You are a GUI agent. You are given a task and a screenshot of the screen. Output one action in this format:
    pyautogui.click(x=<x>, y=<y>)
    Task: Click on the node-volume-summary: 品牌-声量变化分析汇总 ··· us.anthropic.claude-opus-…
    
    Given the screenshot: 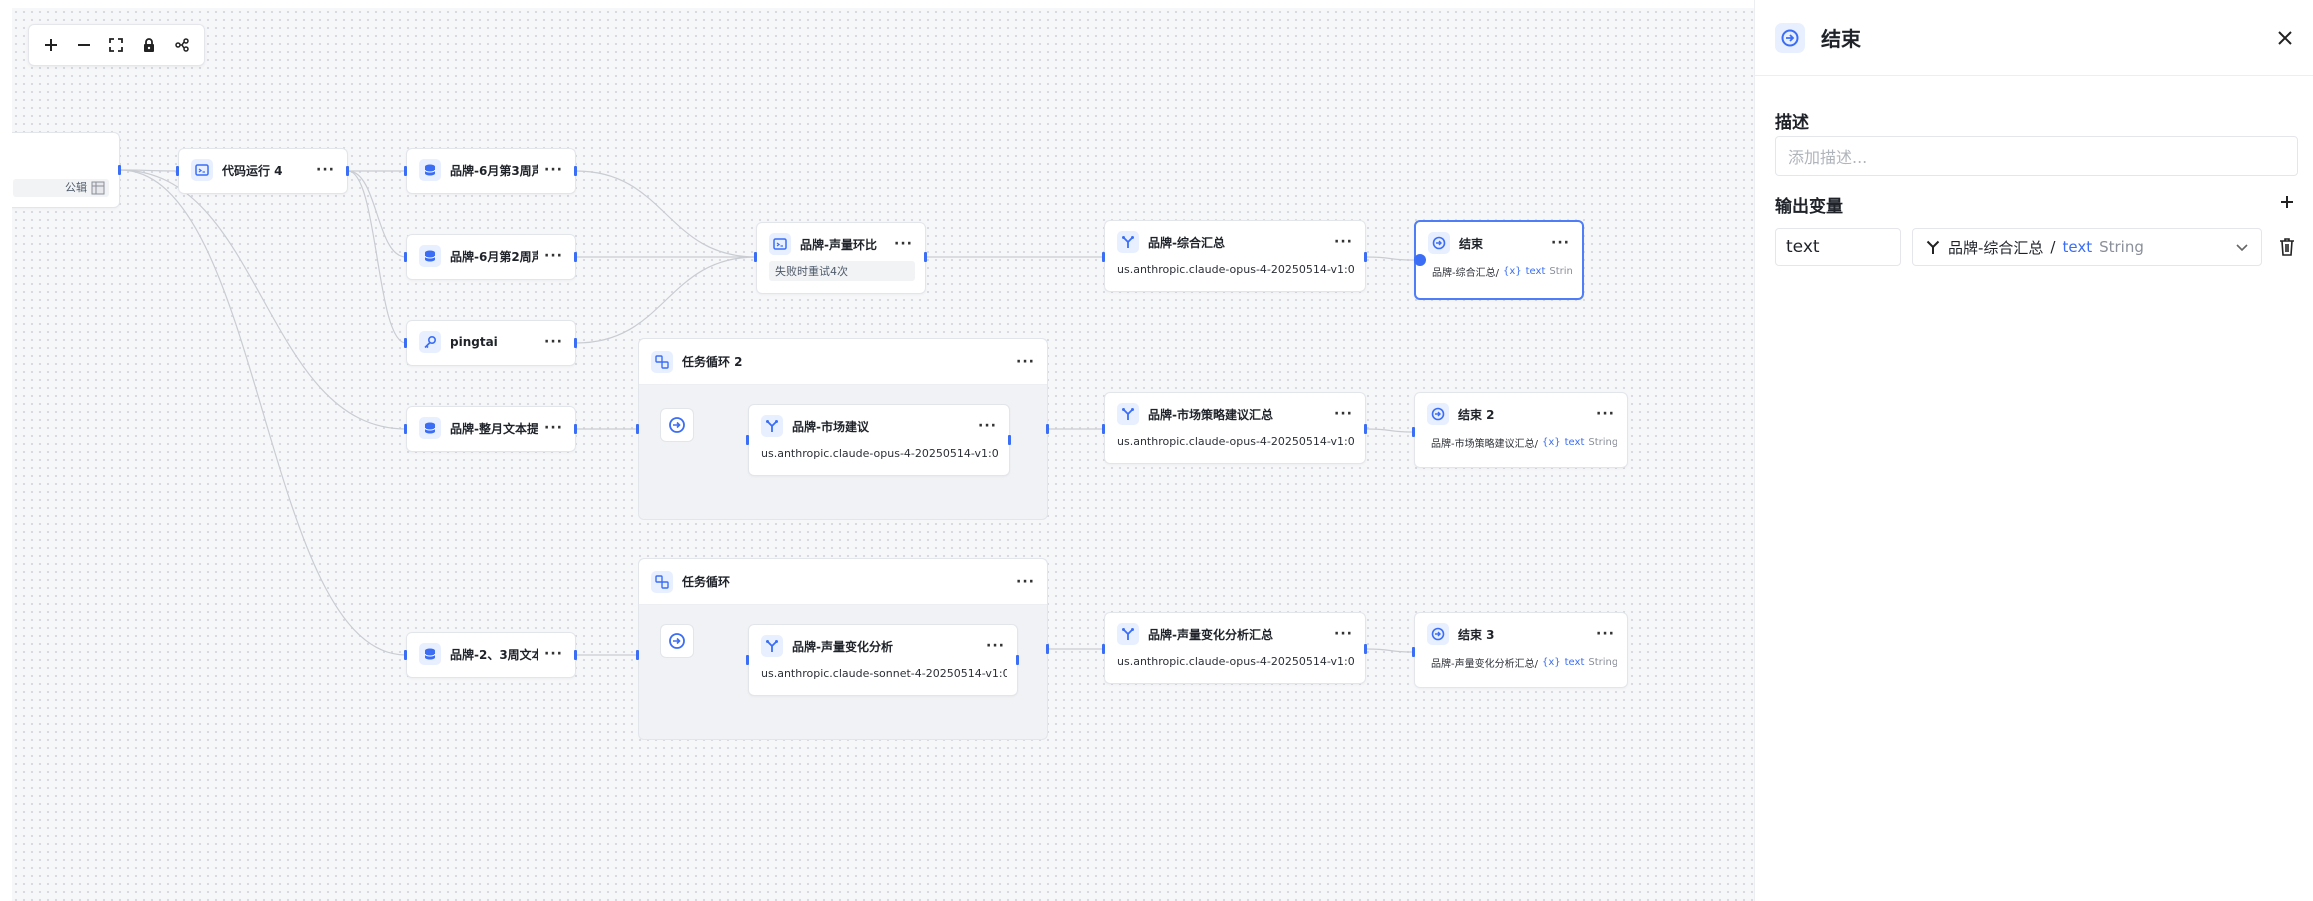 What is the action you would take?
    pyautogui.click(x=1235, y=648)
    